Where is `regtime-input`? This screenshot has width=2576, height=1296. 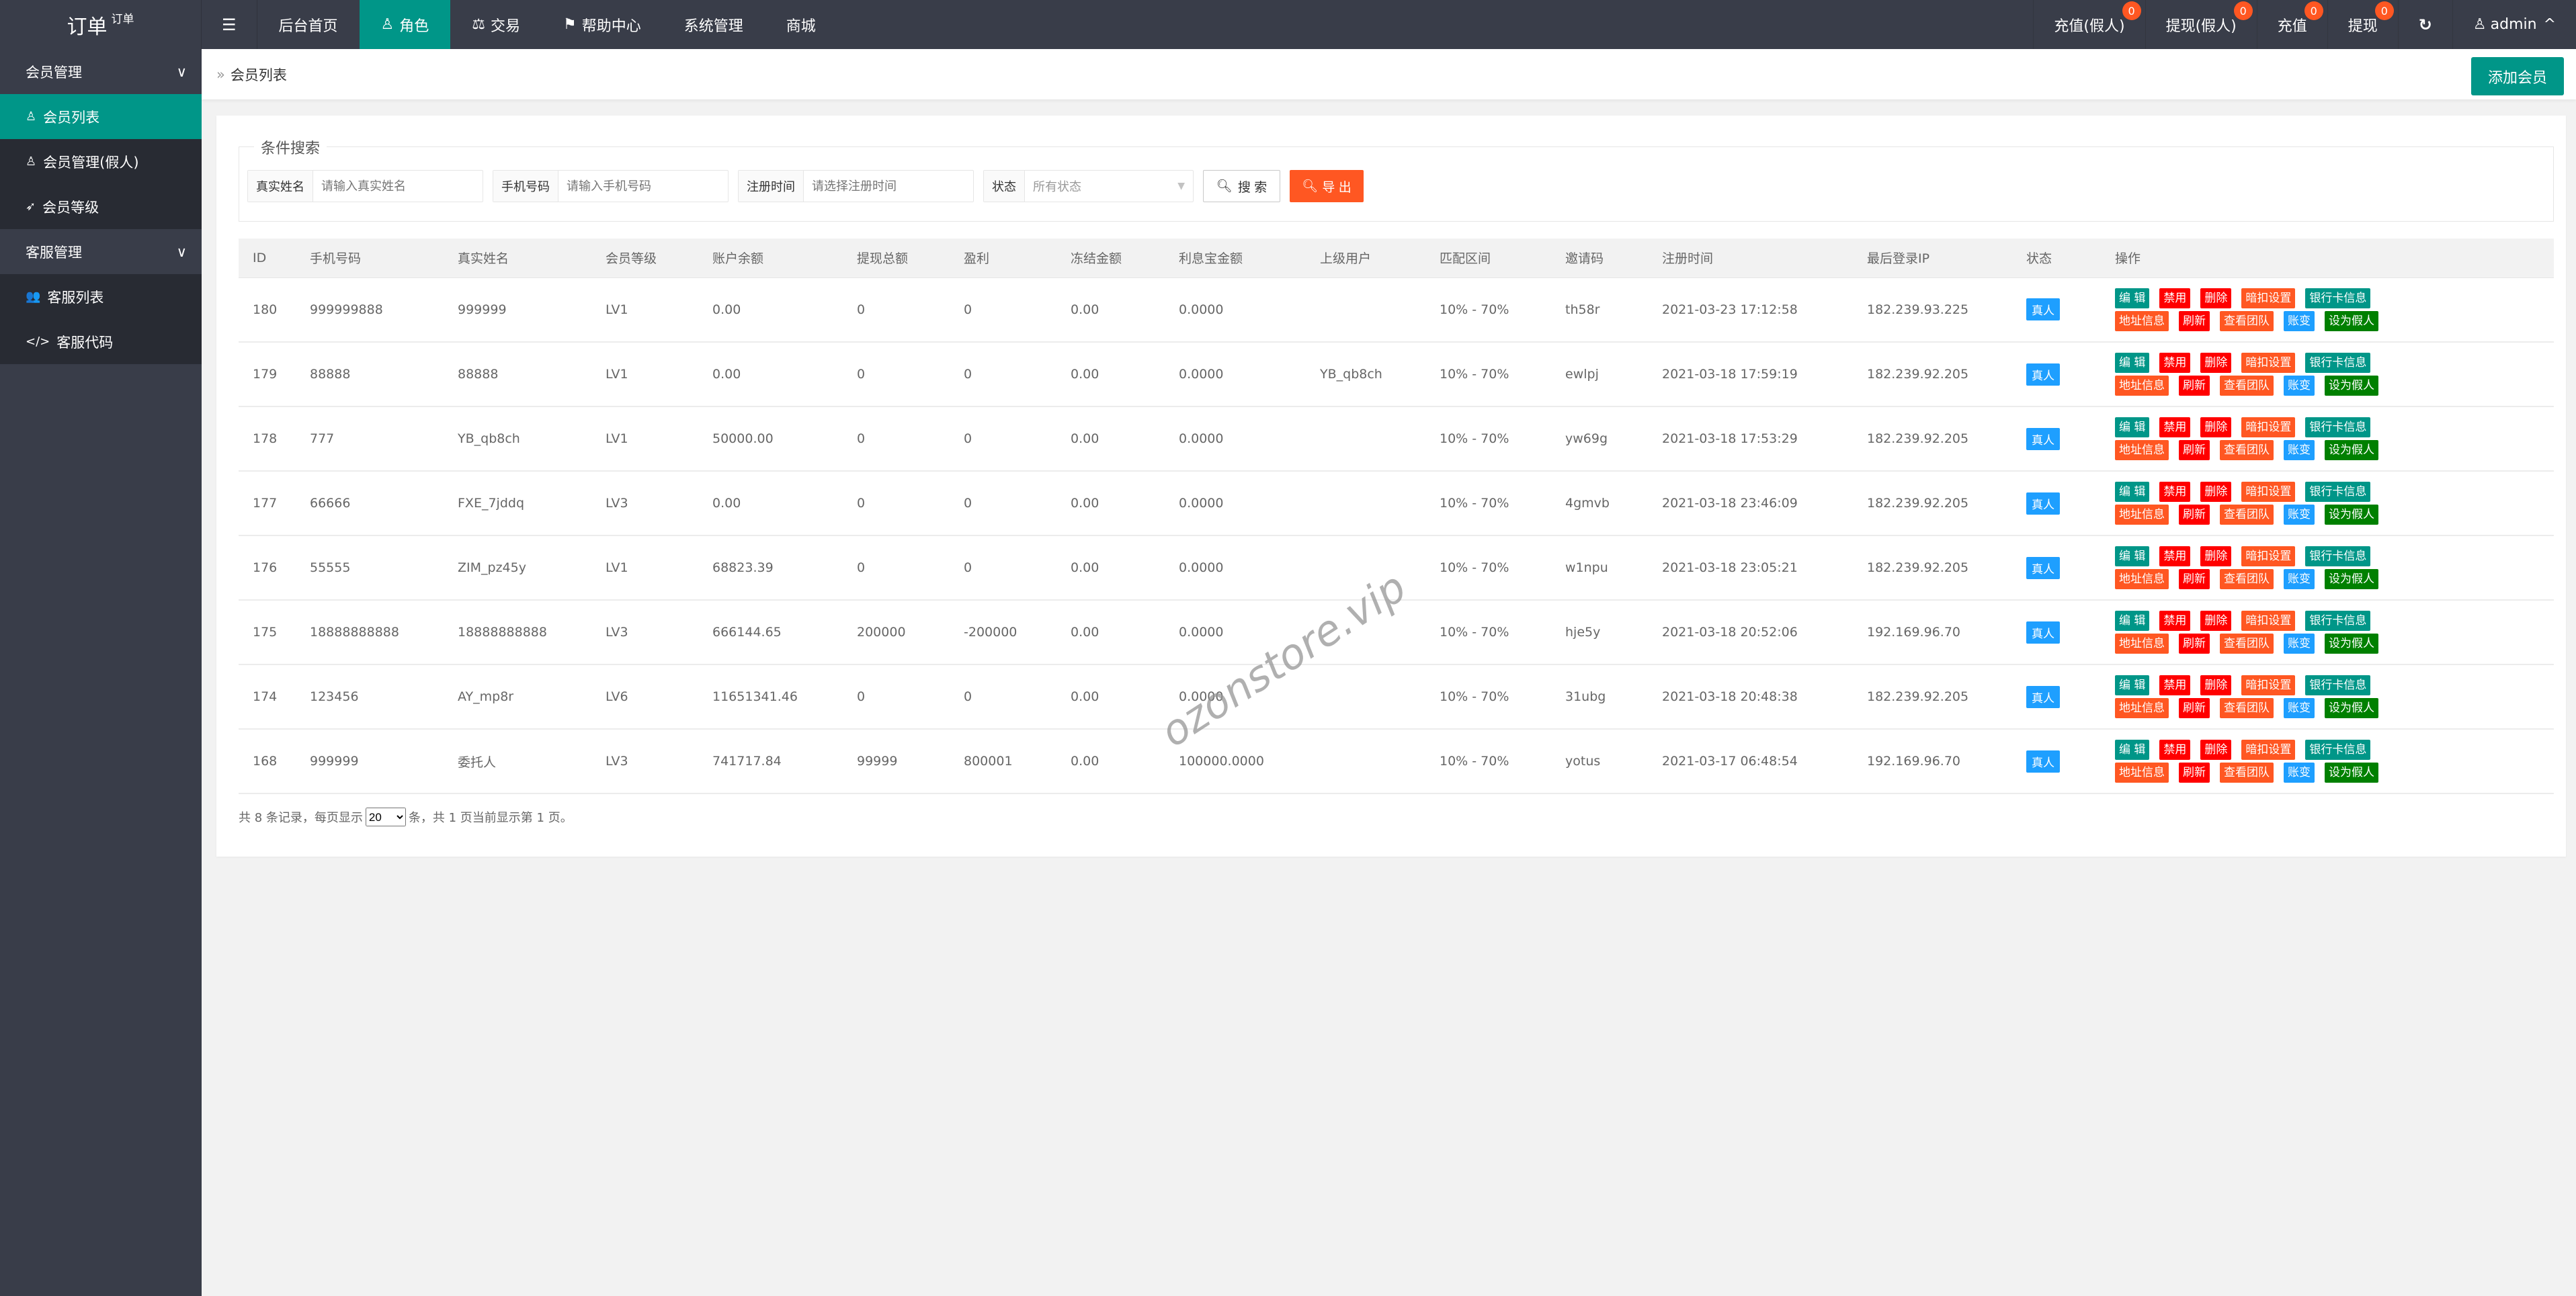 regtime-input is located at coordinates (888, 186).